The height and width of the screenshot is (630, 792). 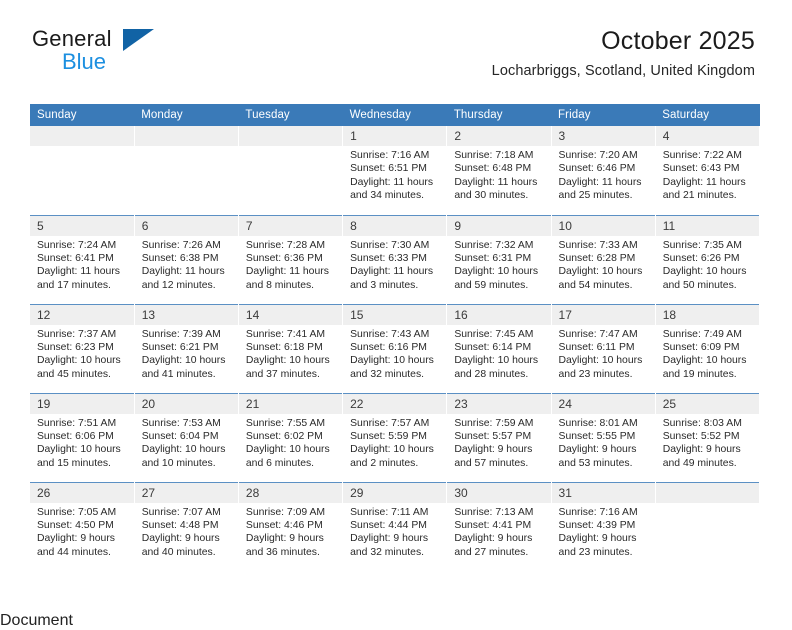 I want to click on day-number: 28, so click(x=290, y=493).